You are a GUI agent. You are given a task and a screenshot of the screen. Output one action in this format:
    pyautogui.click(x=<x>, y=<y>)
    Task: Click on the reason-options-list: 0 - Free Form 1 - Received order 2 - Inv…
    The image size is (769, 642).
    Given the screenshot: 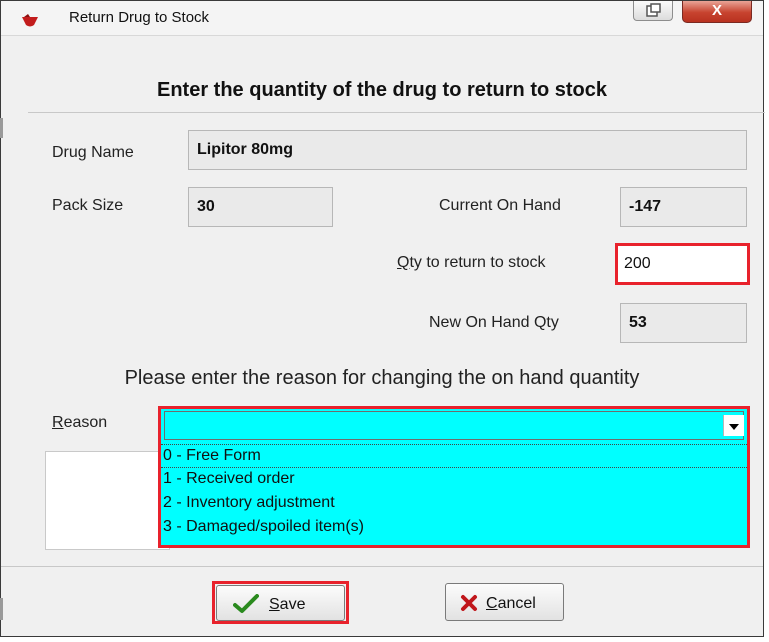 What is the action you would take?
    pyautogui.click(x=454, y=492)
    